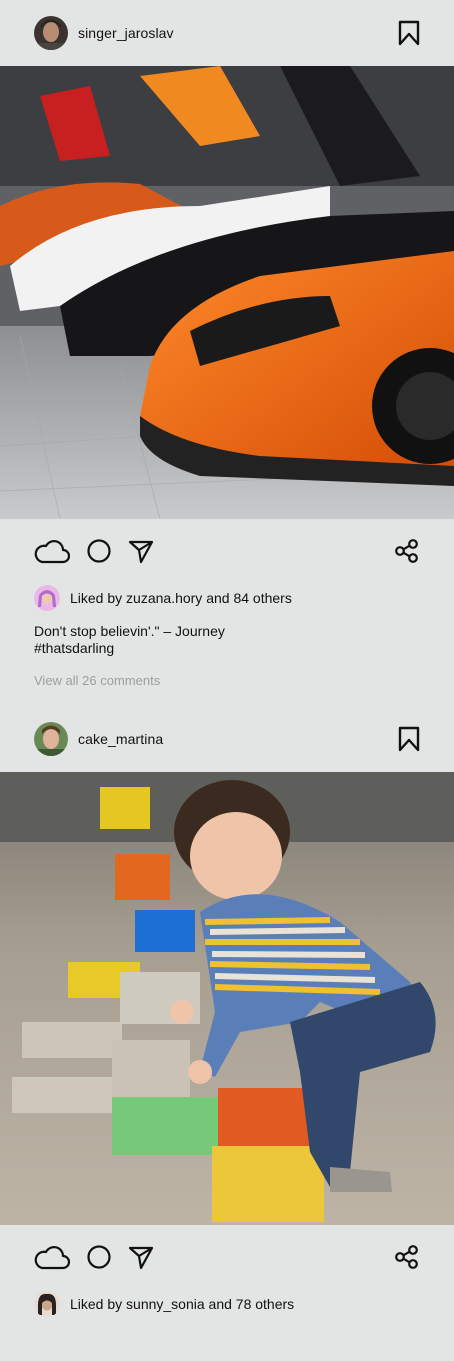 This screenshot has width=454, height=1361. I want to click on likes-text: Liked by sunny_sonia and 78 others, so click(182, 1304).